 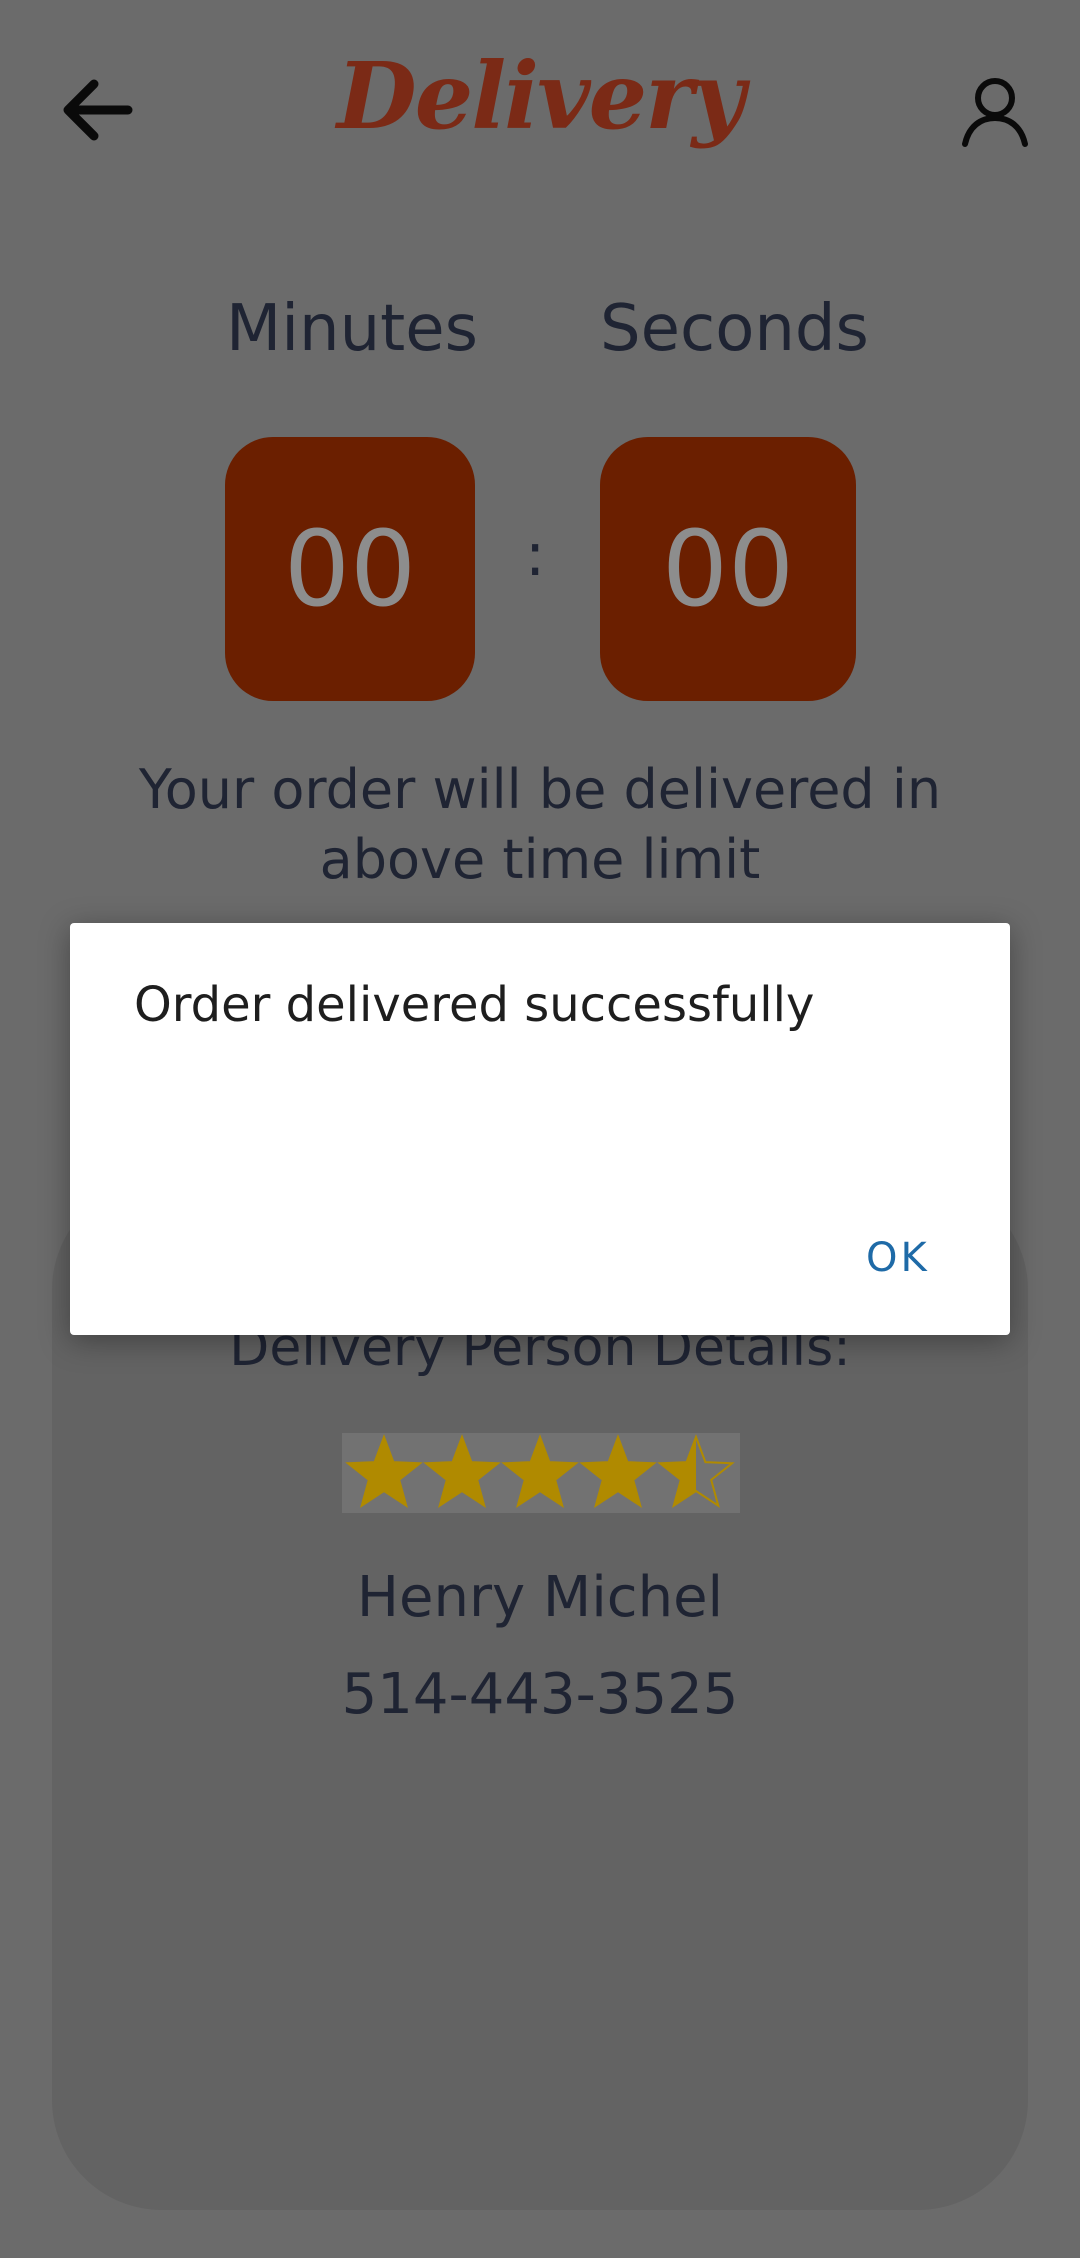 I want to click on rating-stars, so click(x=541, y=1473).